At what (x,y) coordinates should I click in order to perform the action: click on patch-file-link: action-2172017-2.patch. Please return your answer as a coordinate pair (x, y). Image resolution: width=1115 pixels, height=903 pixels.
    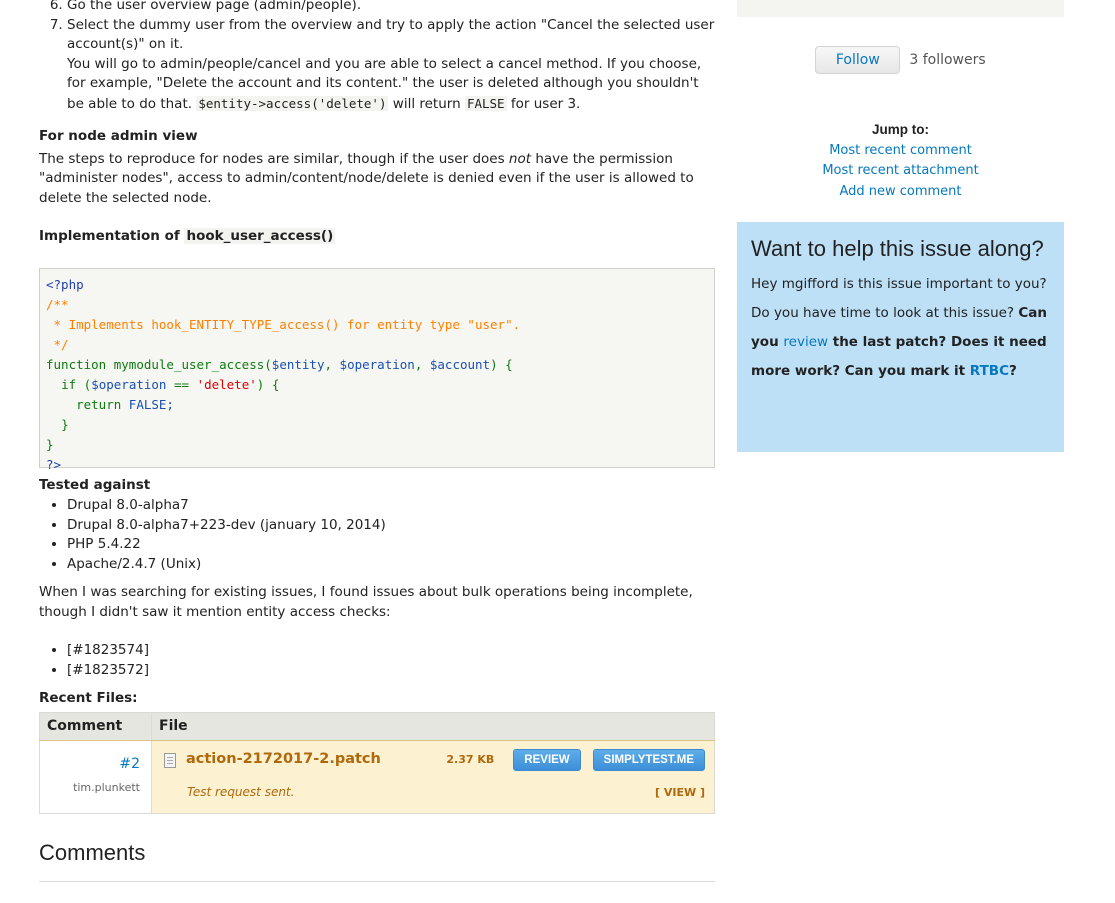
    Looking at the image, I should click on (316, 760).